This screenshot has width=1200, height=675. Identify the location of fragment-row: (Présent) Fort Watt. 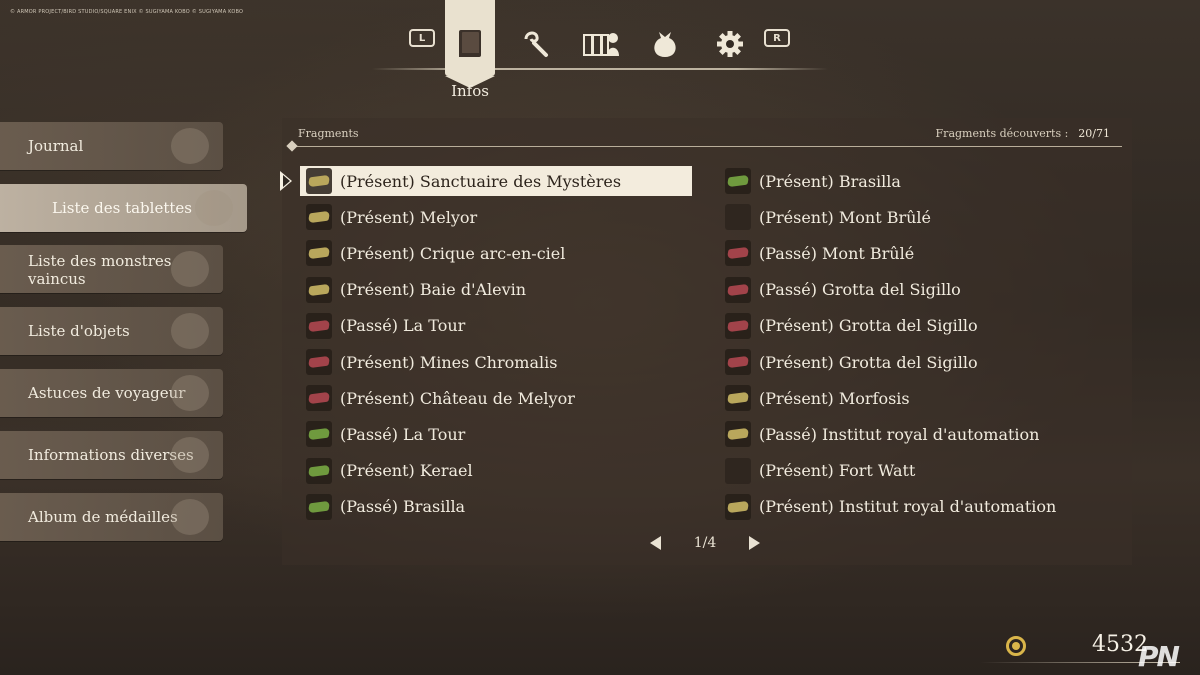
(919, 471).